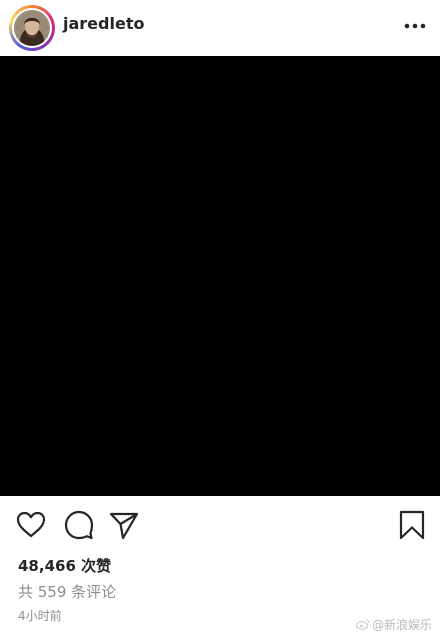  What do you see at coordinates (103, 23) in the screenshot?
I see `post-username: jaredleto` at bounding box center [103, 23].